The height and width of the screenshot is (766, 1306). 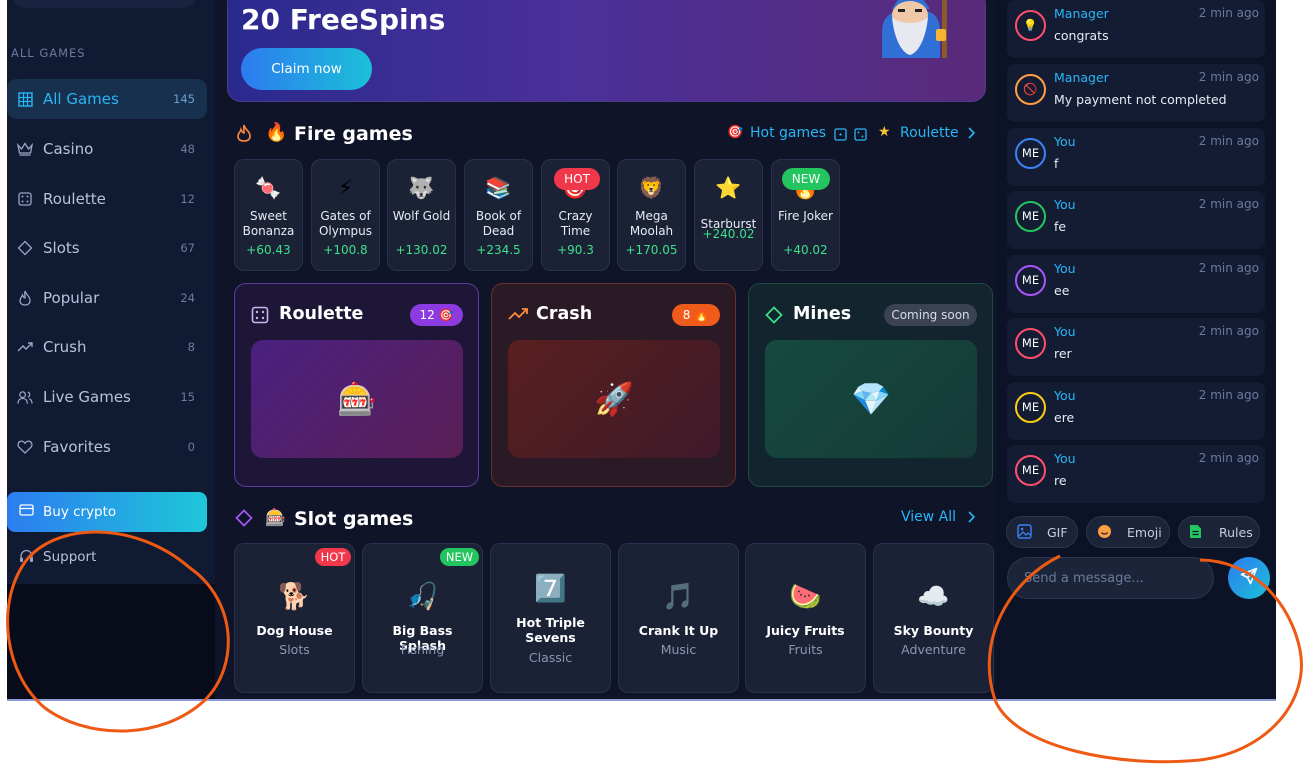 I want to click on buy-crypto-label: Buy crypto, so click(x=80, y=512).